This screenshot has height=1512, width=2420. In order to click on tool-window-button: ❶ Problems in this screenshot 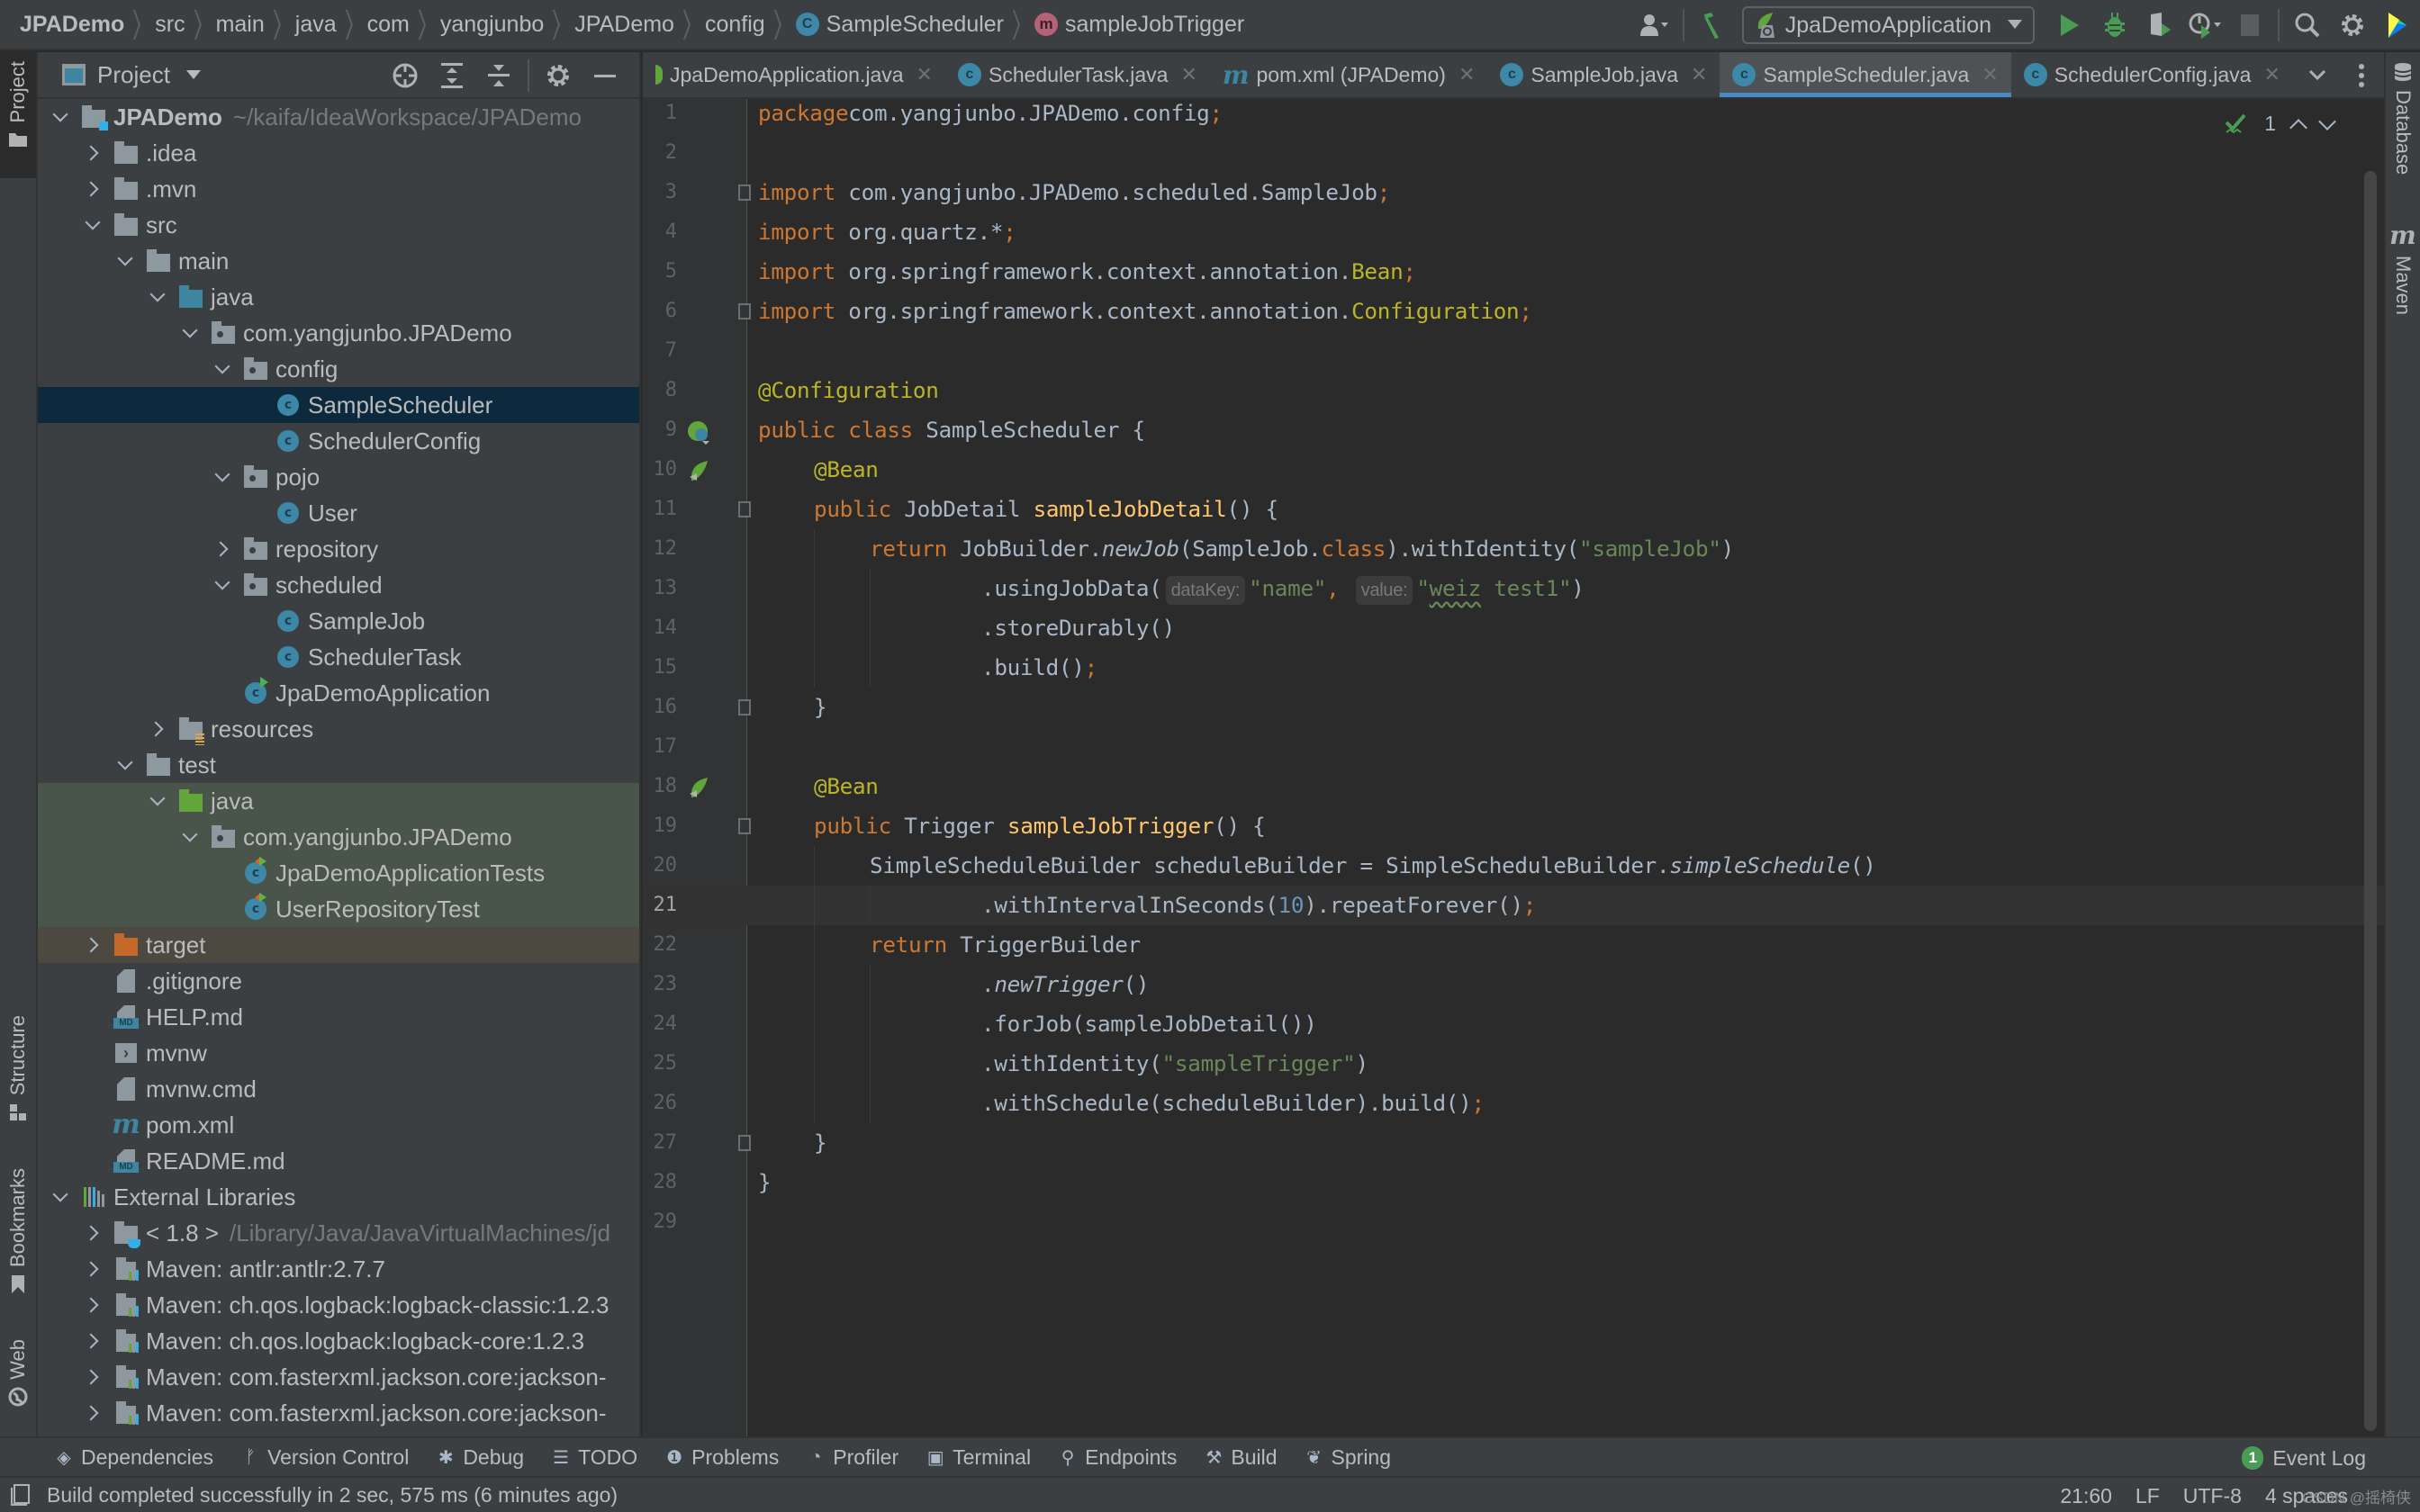, I will do `click(721, 1458)`.